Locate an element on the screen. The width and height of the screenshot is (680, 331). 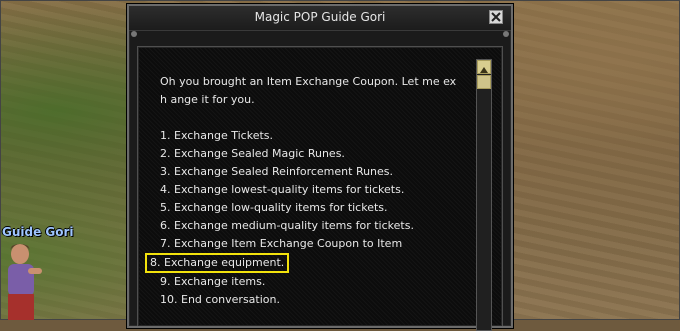
dialog-titlebar: Magic POP Guide Gori is located at coordinates (320, 18).